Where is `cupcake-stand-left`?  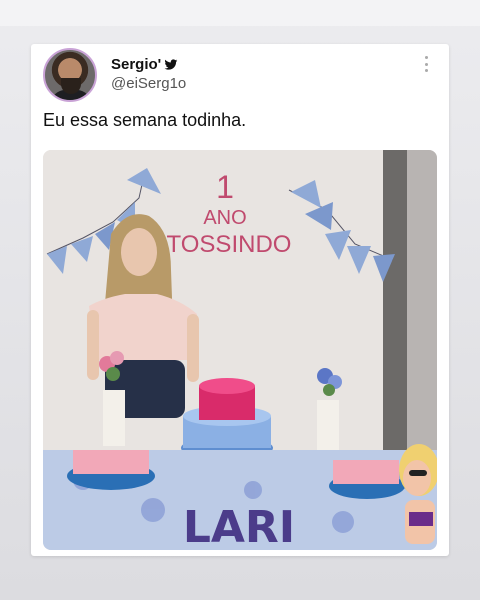
cupcake-stand-left is located at coordinates (111, 470).